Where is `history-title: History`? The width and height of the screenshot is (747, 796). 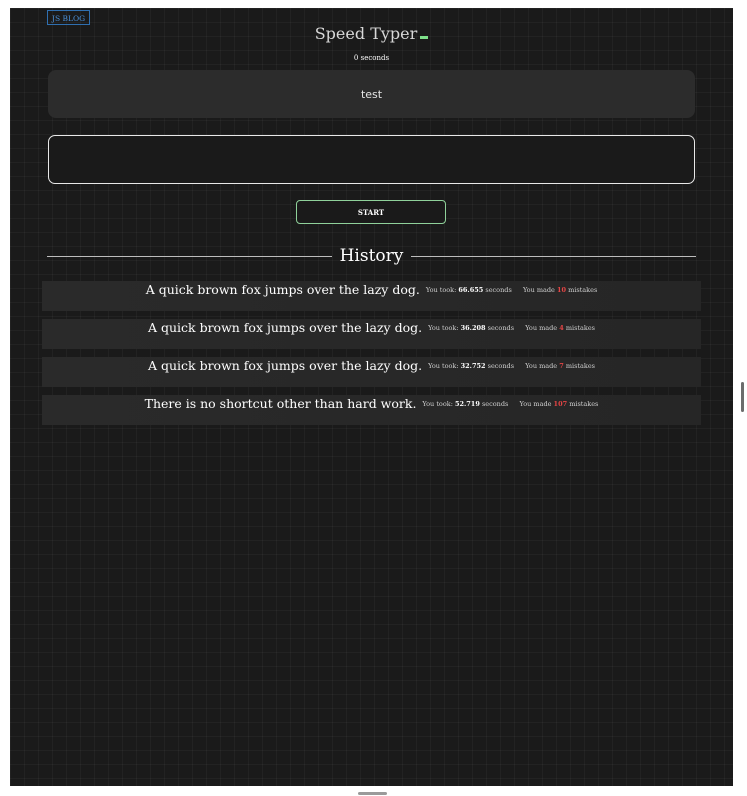
history-title: History is located at coordinates (371, 256).